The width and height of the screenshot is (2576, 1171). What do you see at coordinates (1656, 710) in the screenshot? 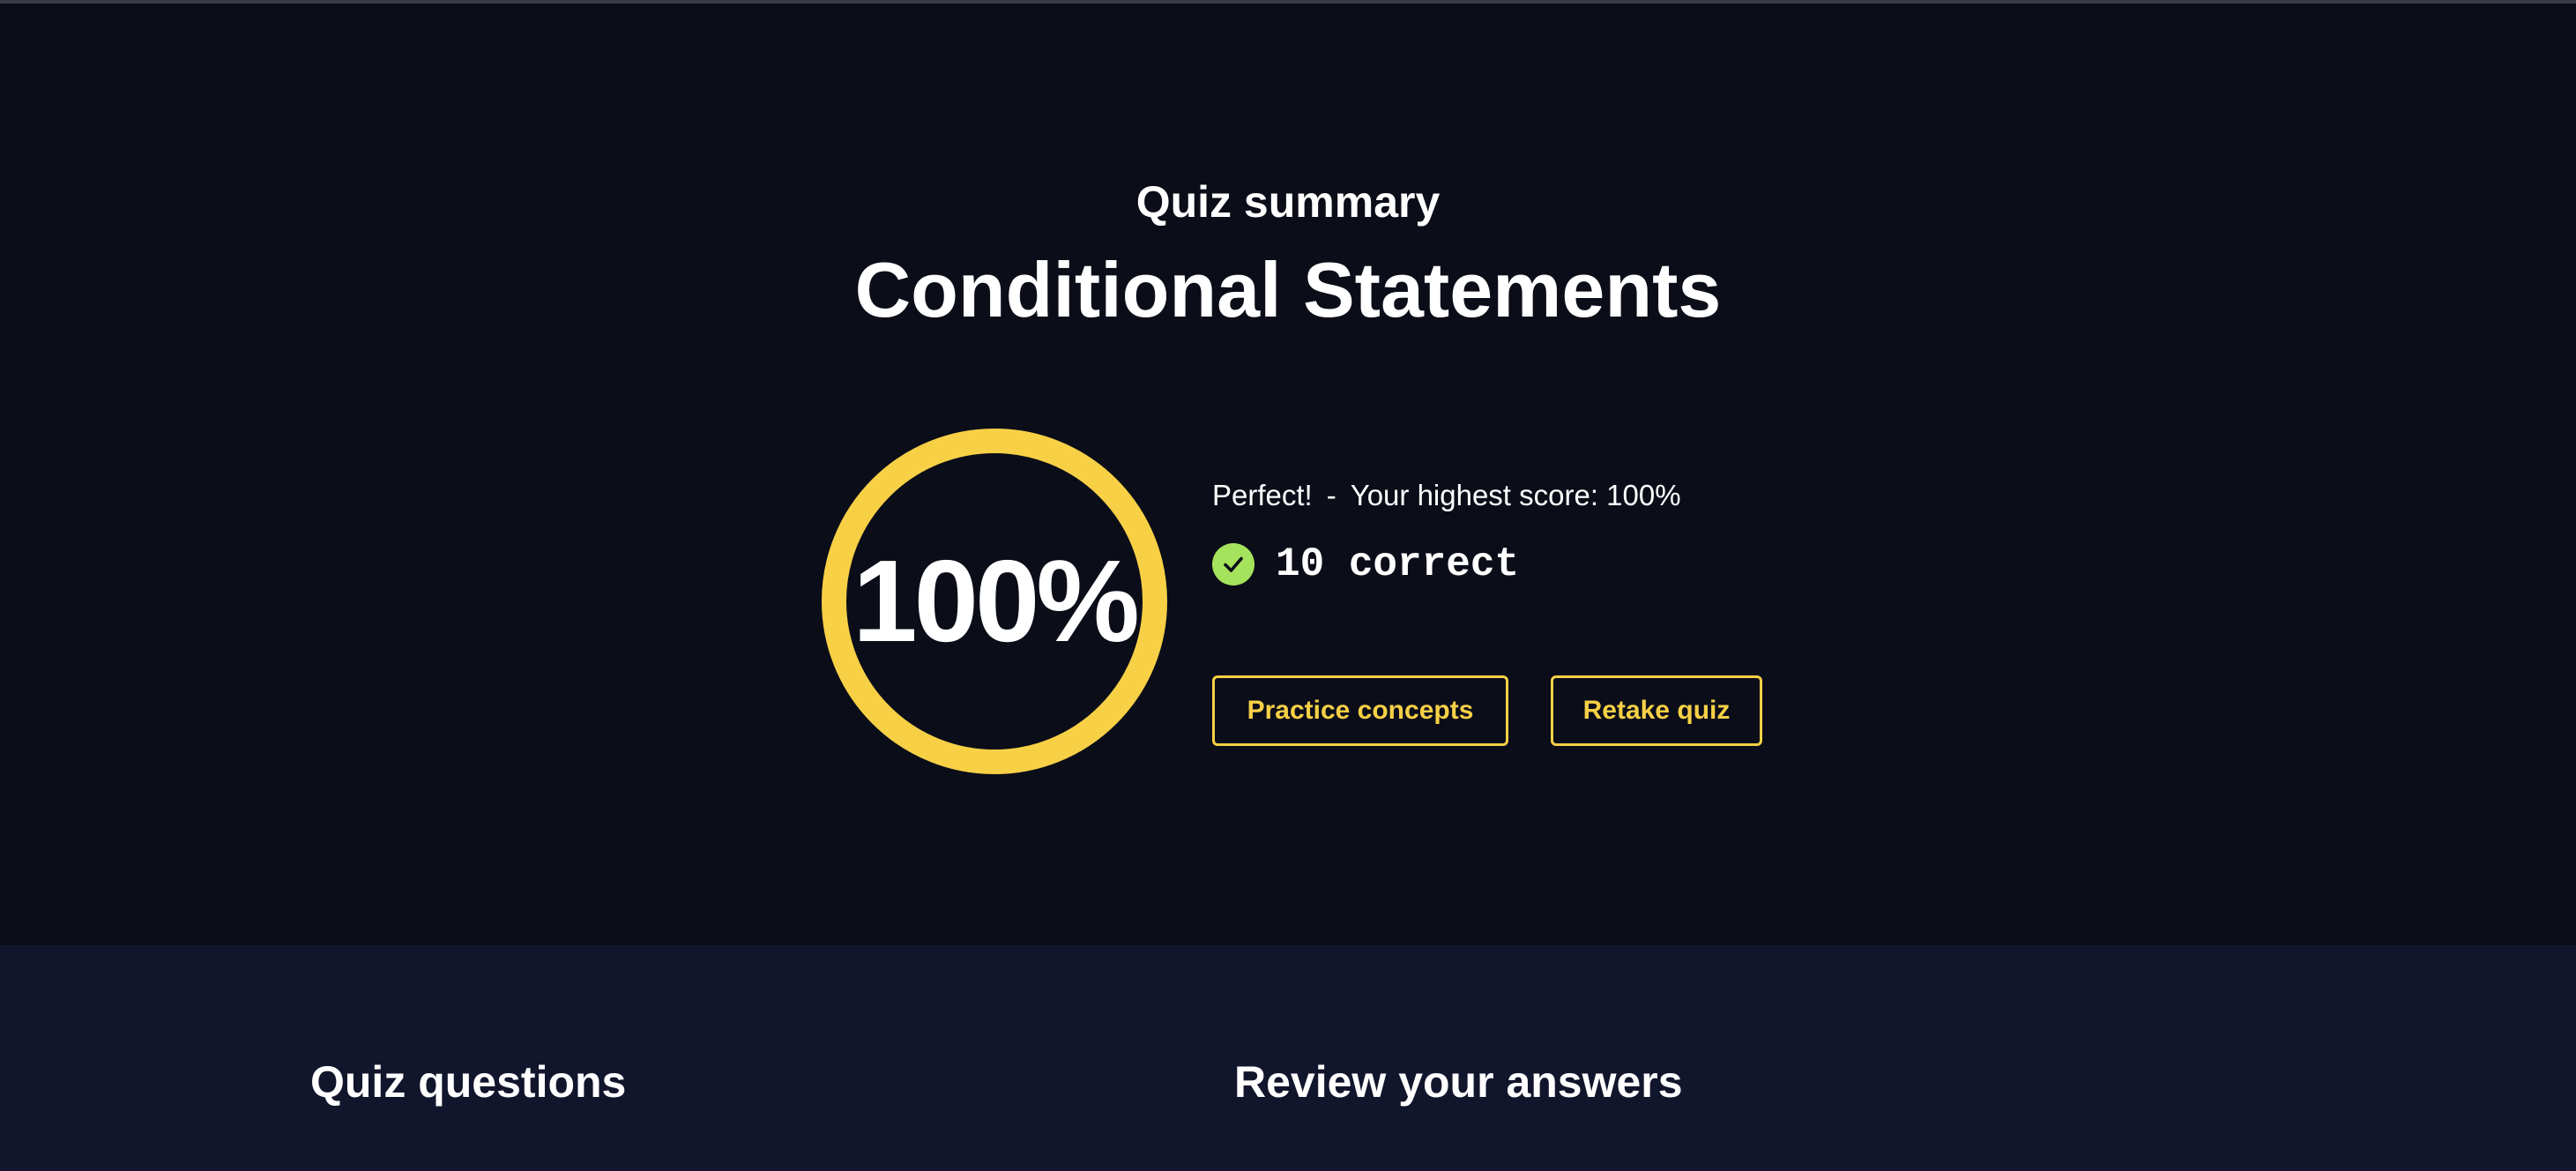
I see `retake-quiz-button: Retake quiz` at bounding box center [1656, 710].